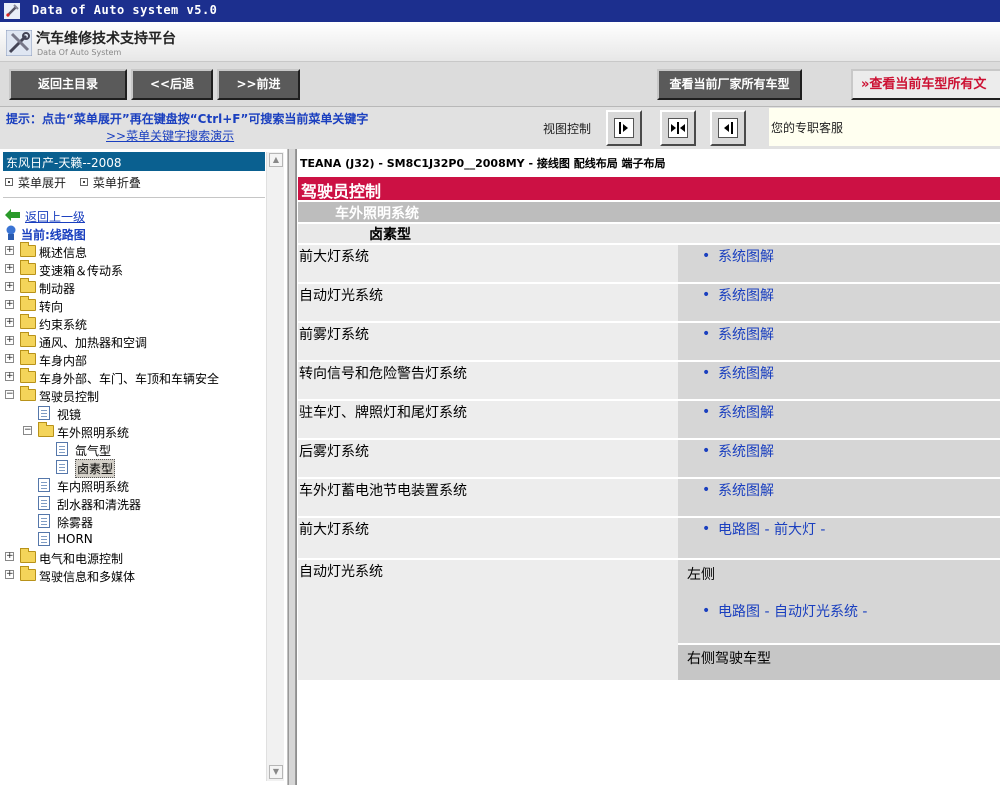  I want to click on tools-logo-icon, so click(19, 43).